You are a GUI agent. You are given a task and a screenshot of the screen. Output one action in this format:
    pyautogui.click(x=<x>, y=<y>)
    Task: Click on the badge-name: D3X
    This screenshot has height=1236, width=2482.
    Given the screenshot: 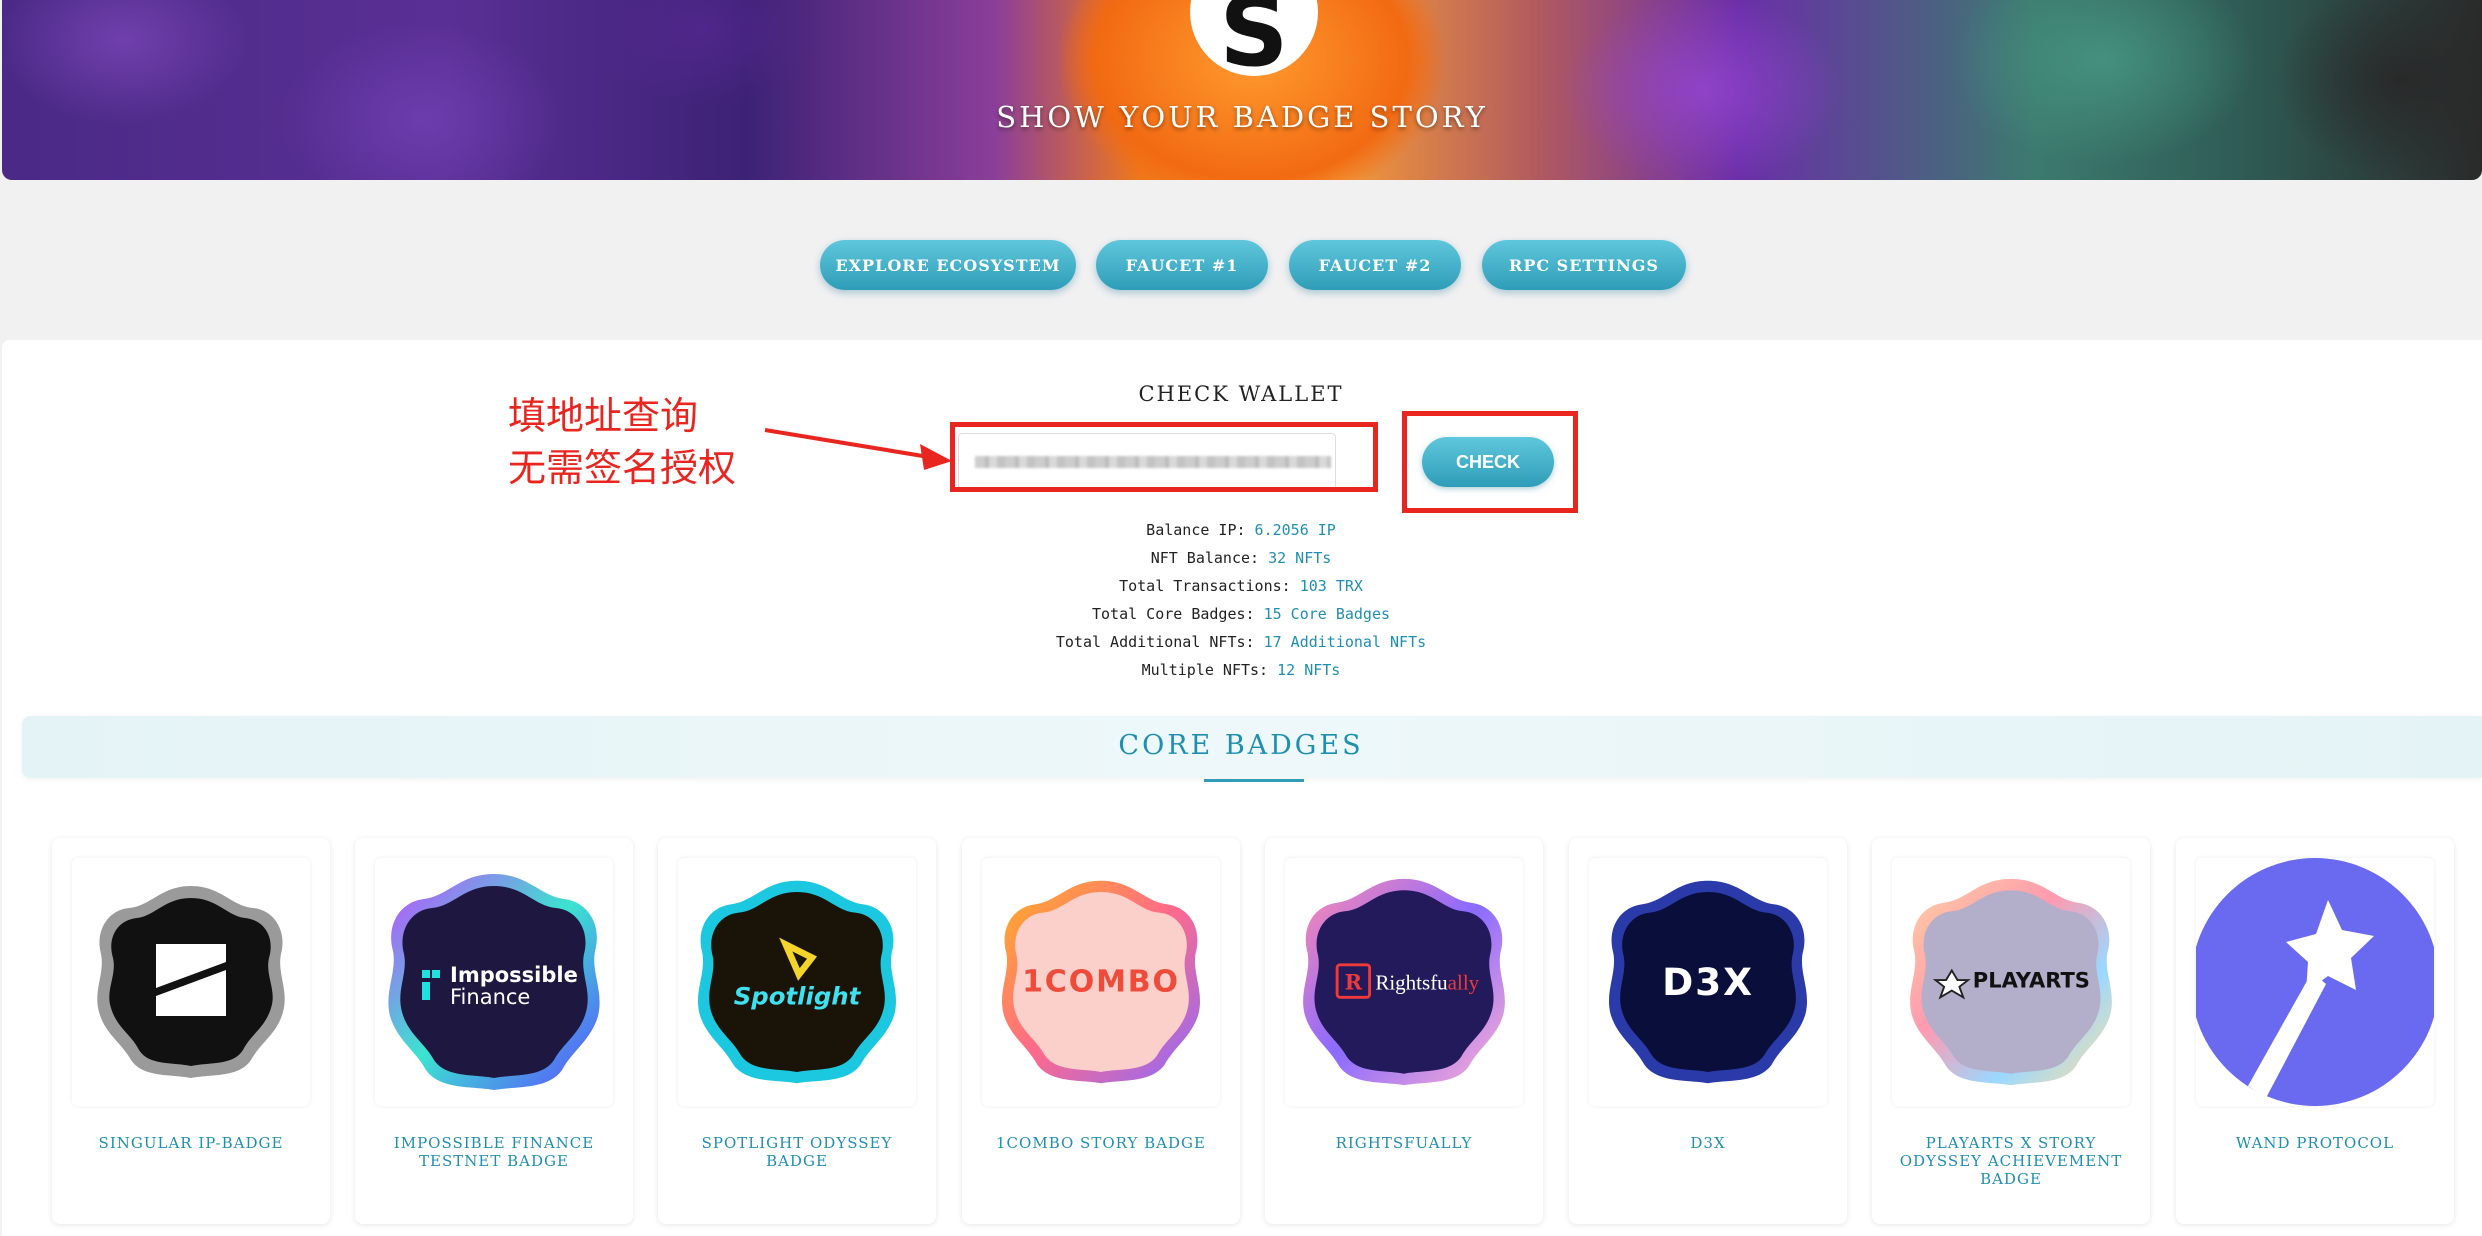 What is the action you would take?
    pyautogui.click(x=1708, y=1143)
    